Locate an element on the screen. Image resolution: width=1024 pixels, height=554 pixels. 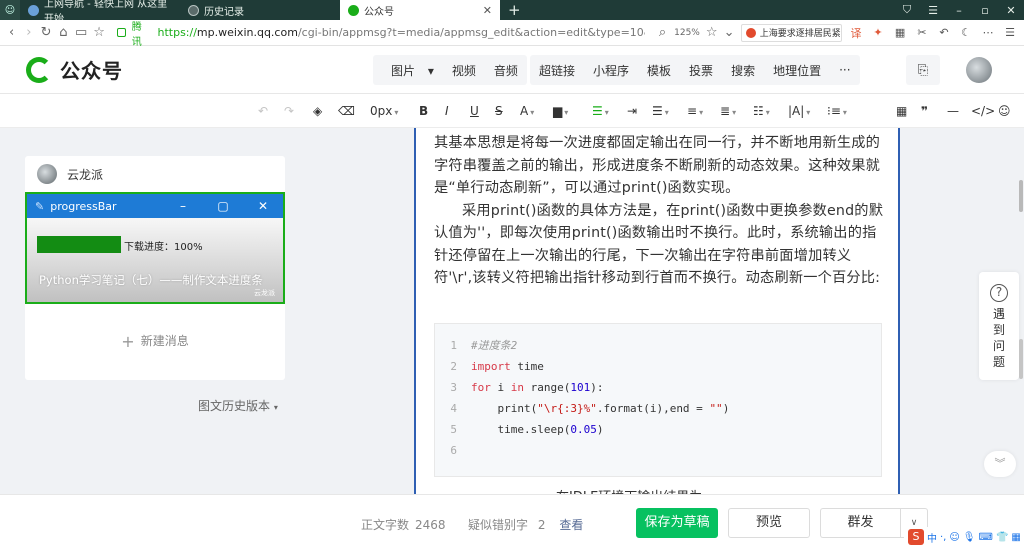
avatar is located at coordinates (979, 70).